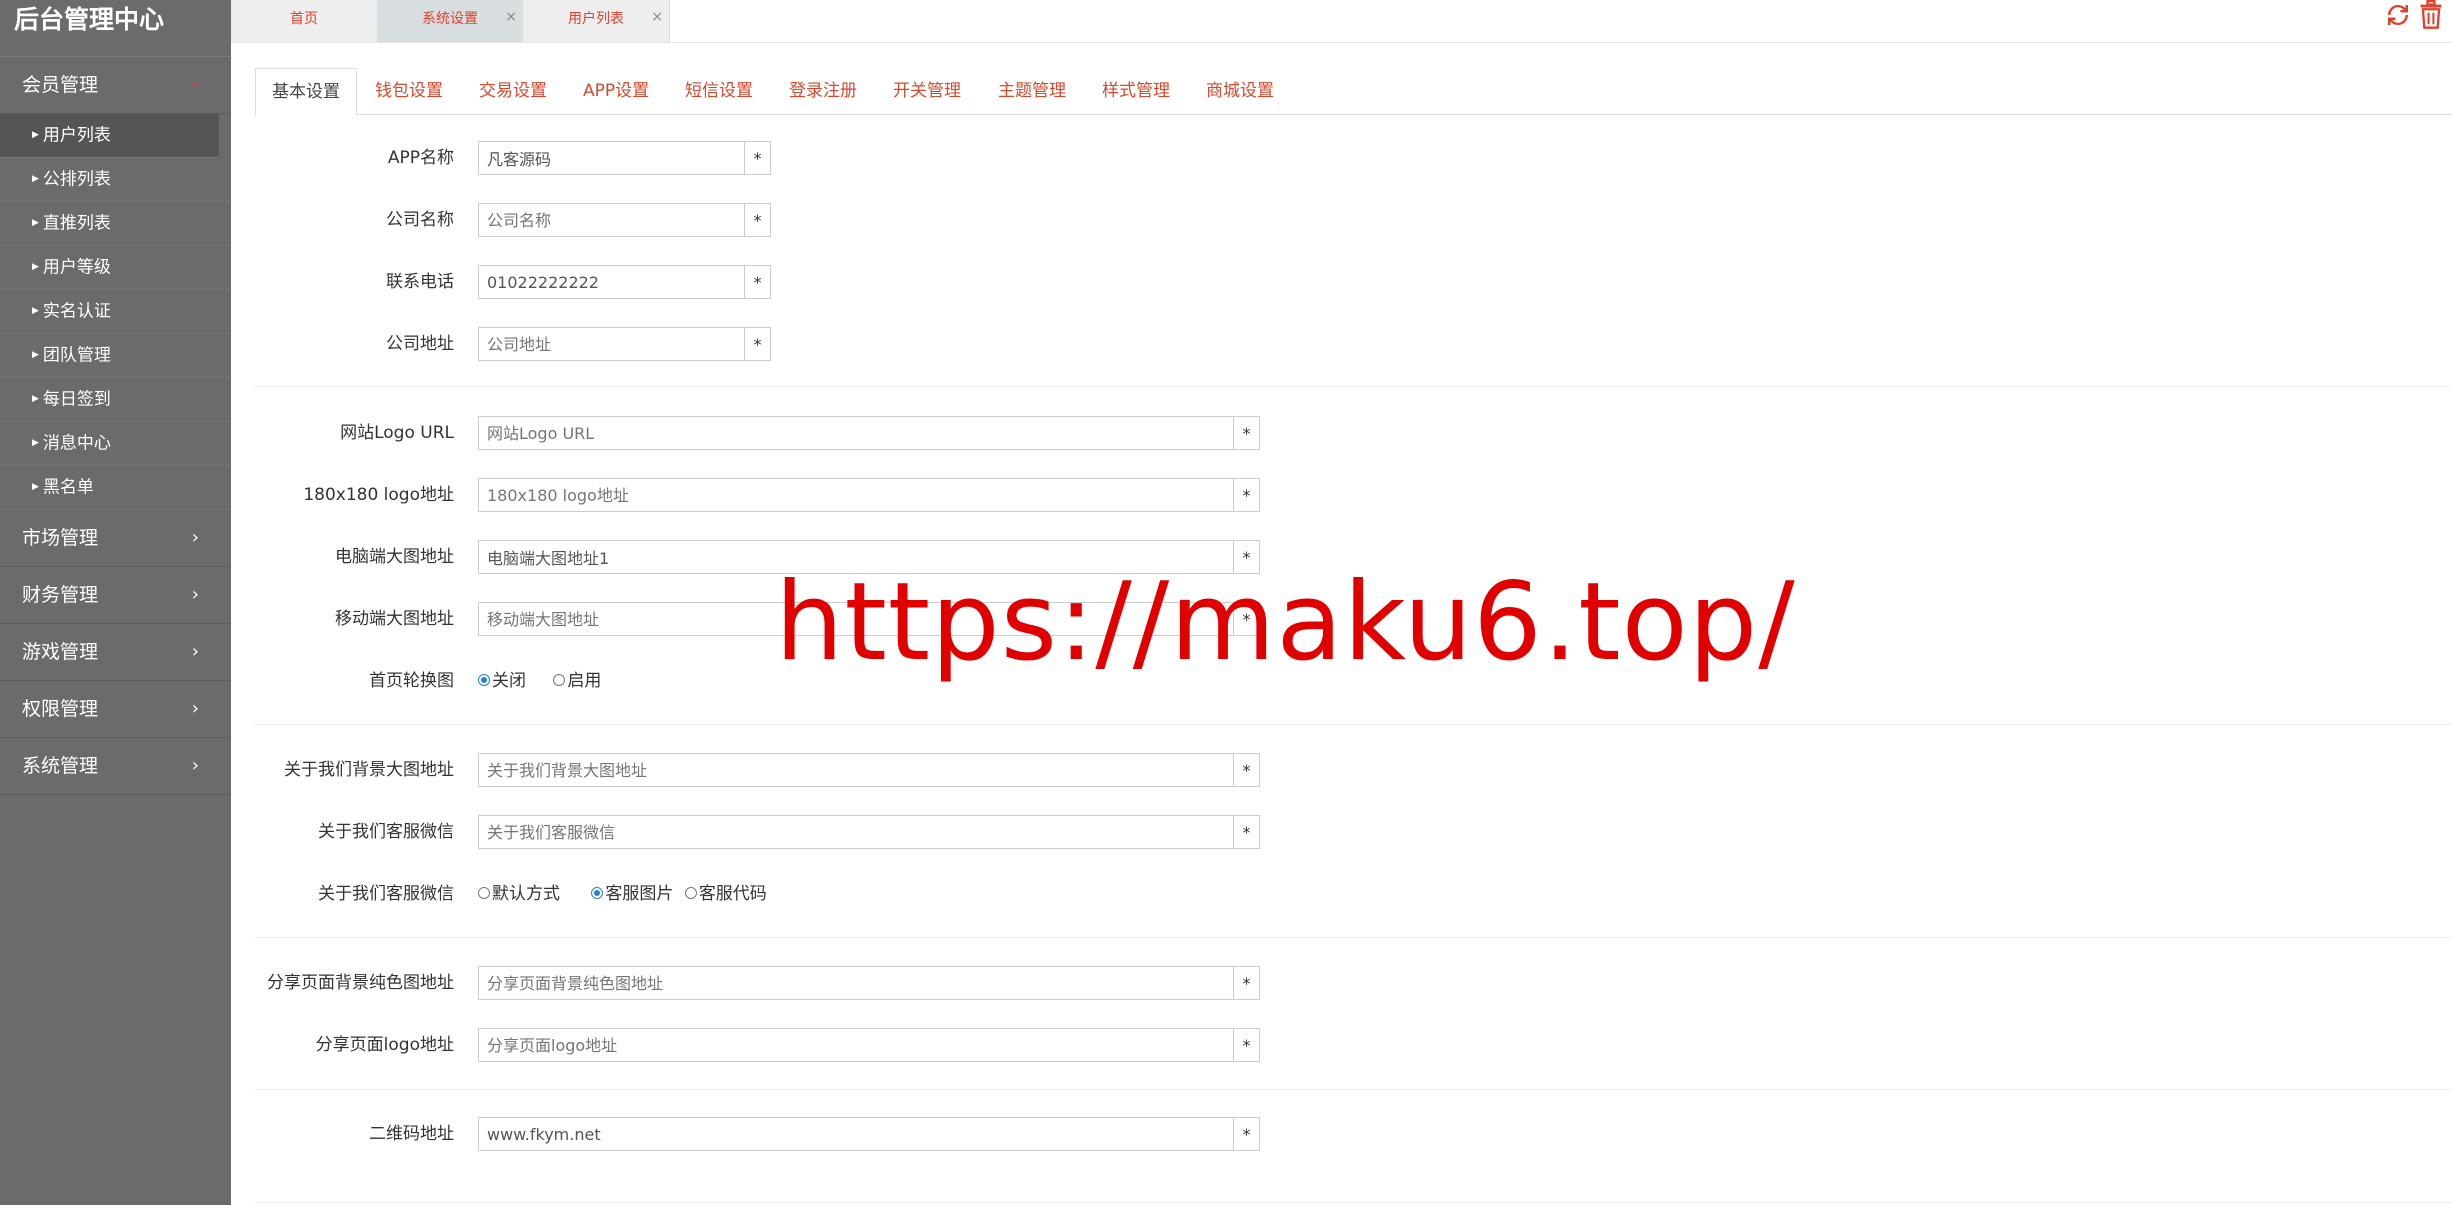 The height and width of the screenshot is (1205, 2452). I want to click on menu-group-permission: 权限管理 ›, so click(115, 709).